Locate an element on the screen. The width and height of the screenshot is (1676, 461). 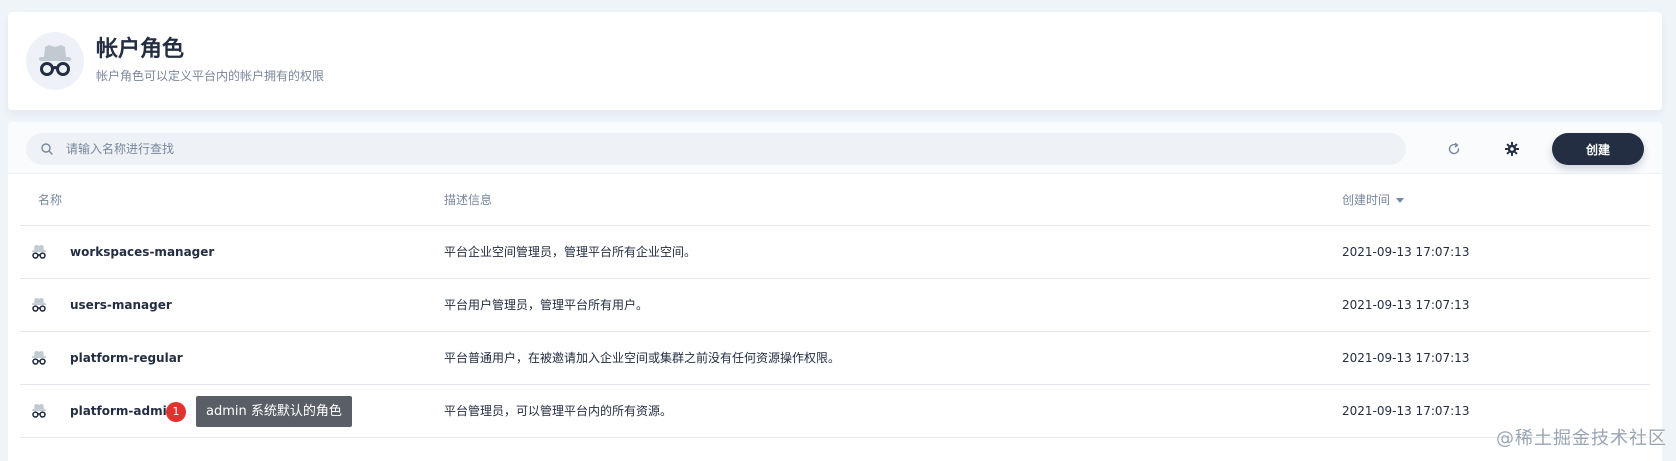
table-toolbar: 创建 is located at coordinates (835, 148).